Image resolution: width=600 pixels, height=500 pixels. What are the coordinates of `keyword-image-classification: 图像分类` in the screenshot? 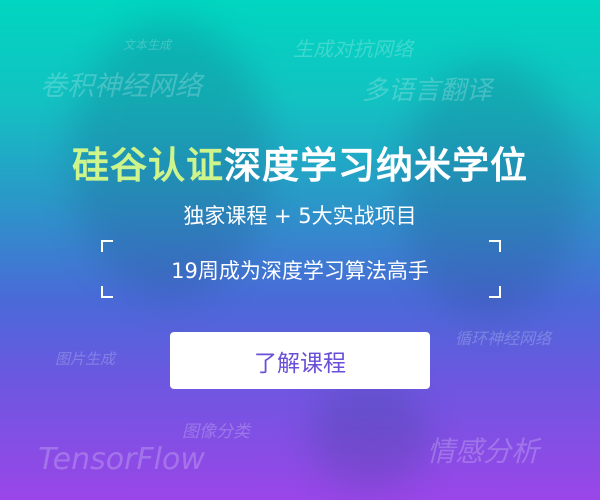 It's located at (216, 432).